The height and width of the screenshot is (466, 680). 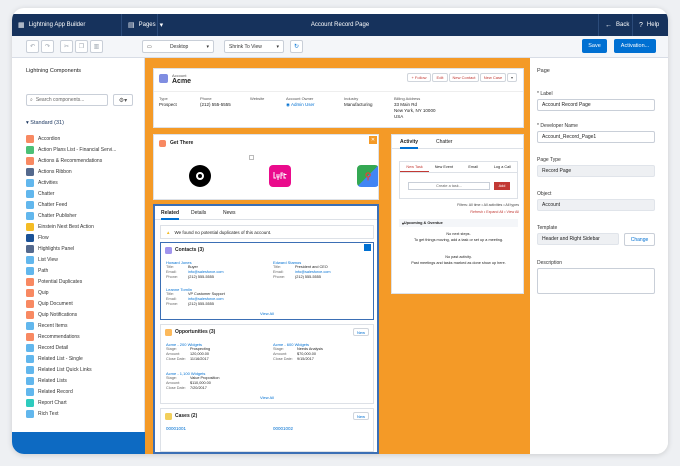 I want to click on component-item: Related Lists, so click(x=85, y=380).